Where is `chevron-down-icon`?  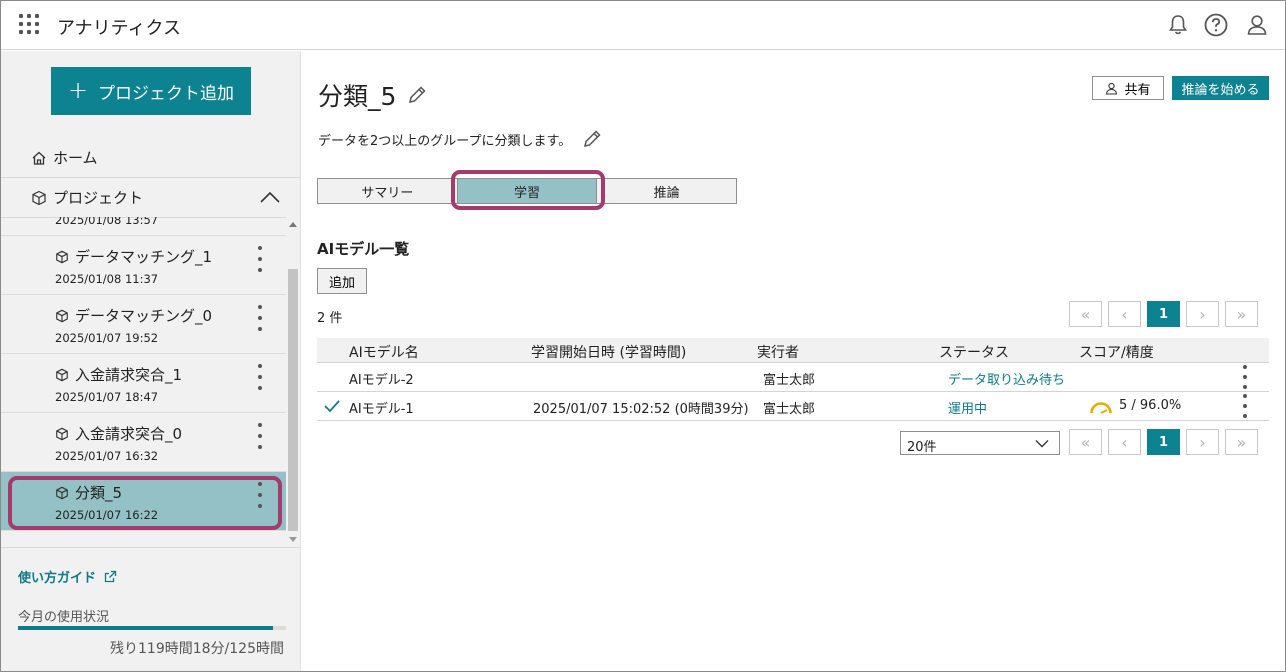
chevron-down-icon is located at coordinates (1042, 444).